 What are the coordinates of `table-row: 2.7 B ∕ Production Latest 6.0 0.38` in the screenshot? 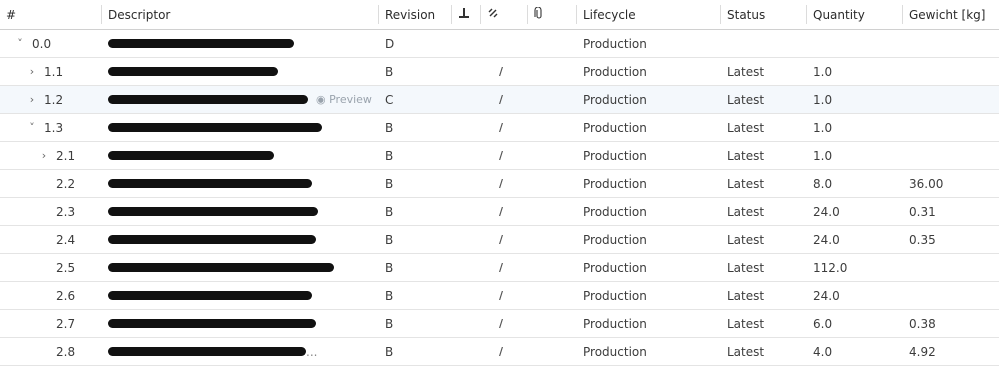 It's located at (499, 324).